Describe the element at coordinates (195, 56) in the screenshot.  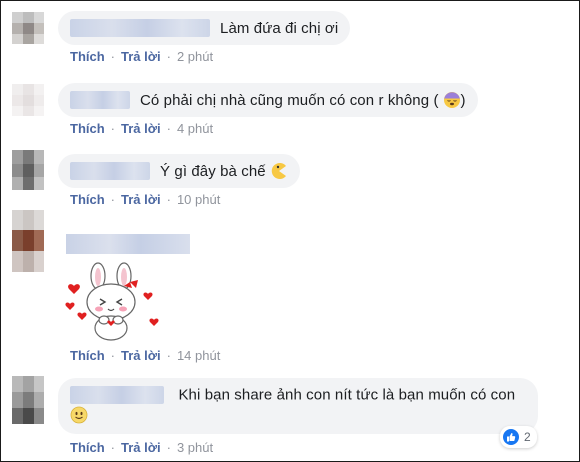
I see `timestamp: 2 phút` at that location.